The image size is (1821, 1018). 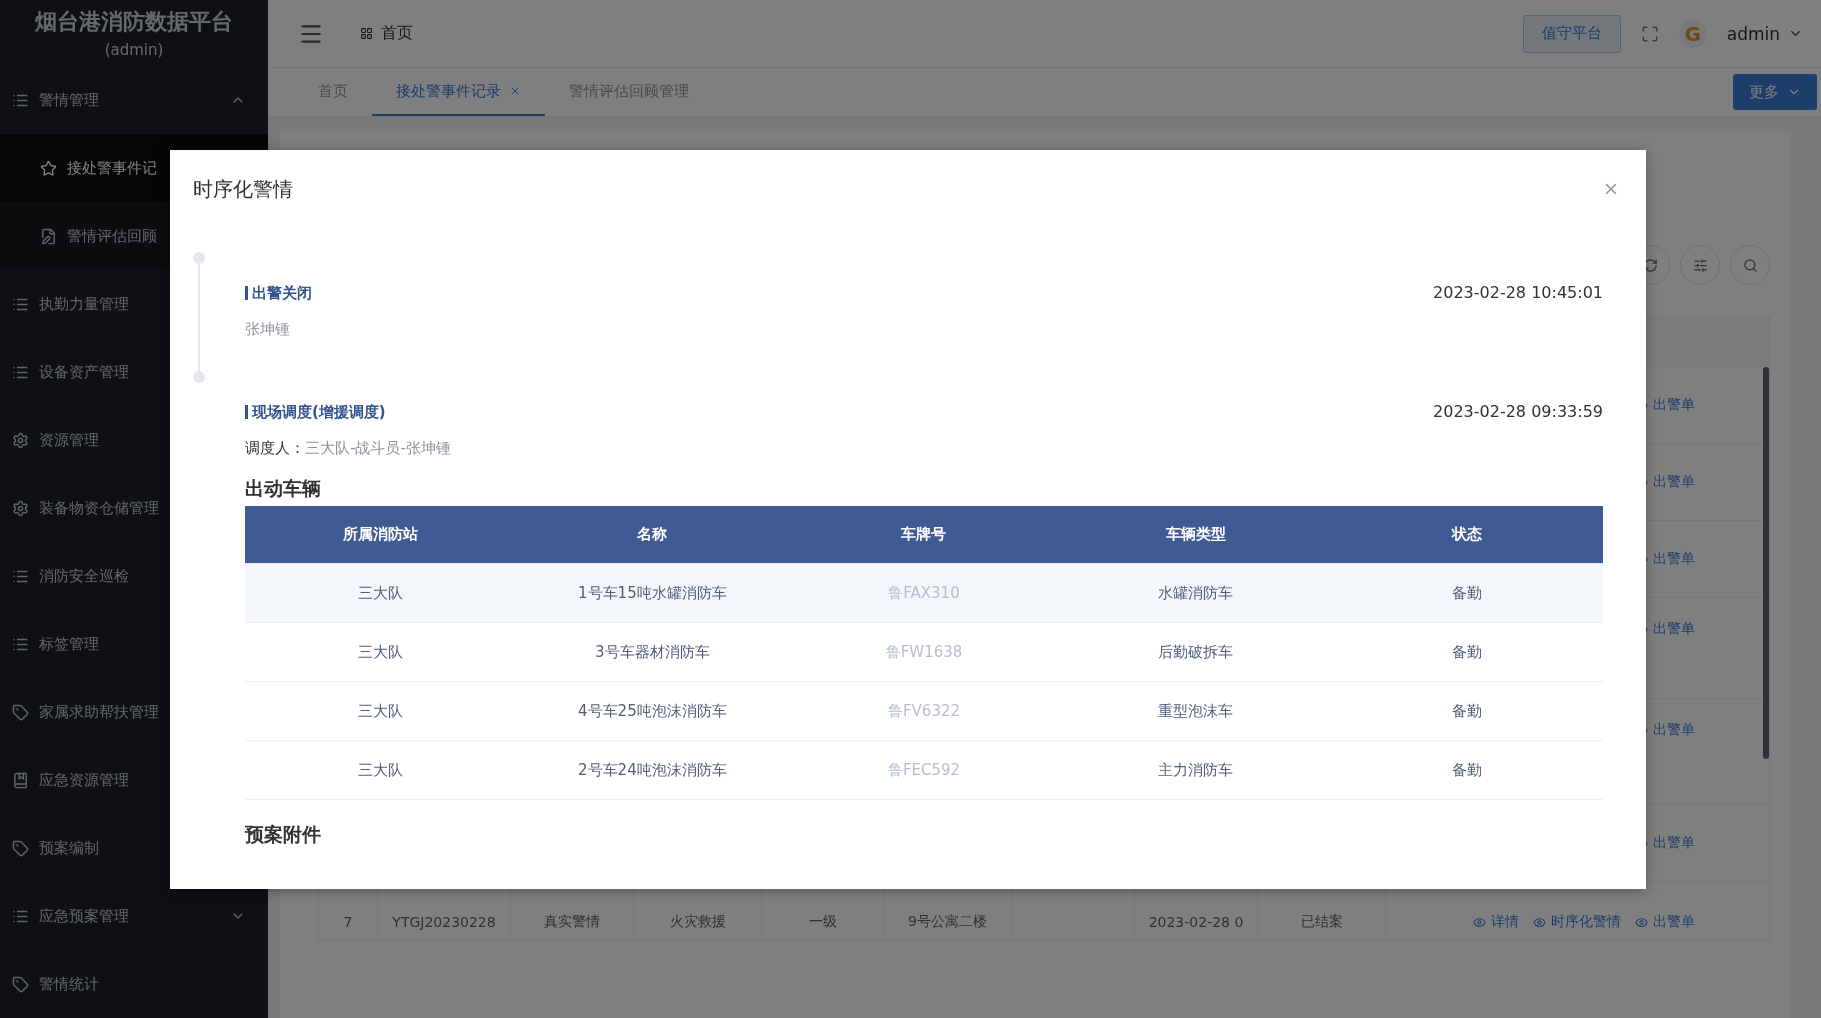 I want to click on field-value: 三大队-战斗员-张坤锺, so click(x=378, y=448).